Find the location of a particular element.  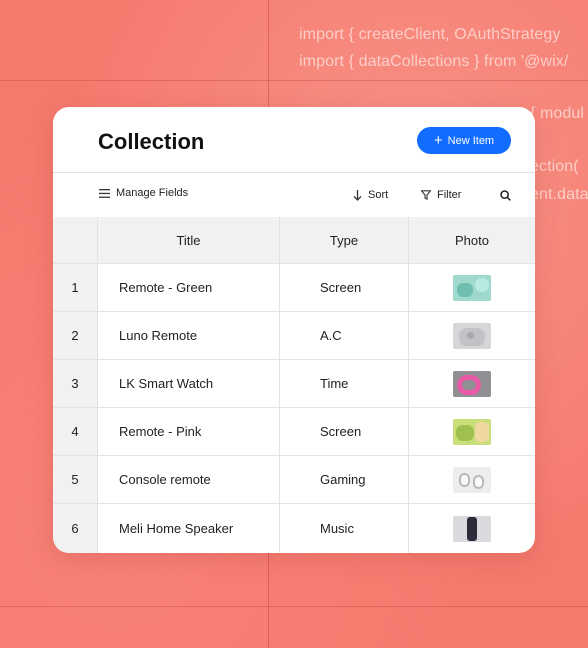

table-row: 5 Console remote Gaming is located at coordinates (294, 479).